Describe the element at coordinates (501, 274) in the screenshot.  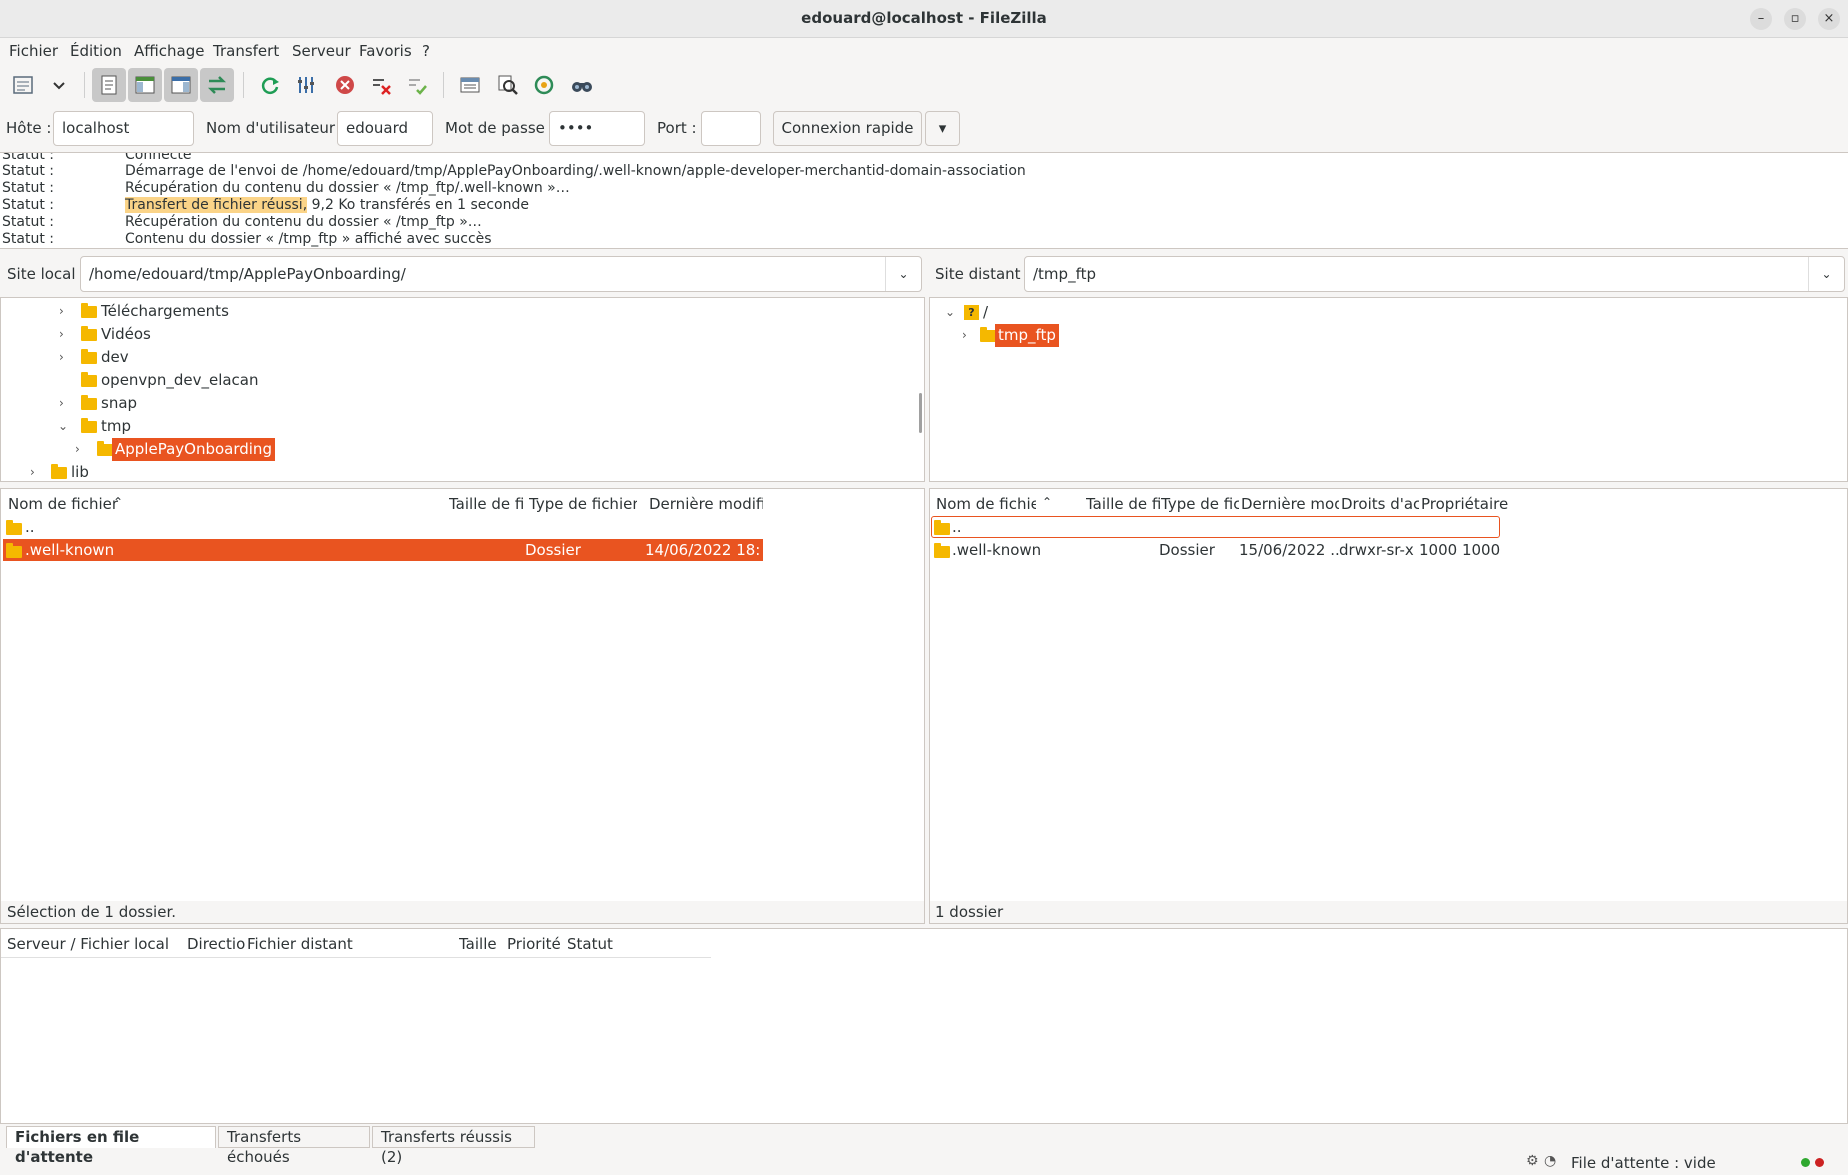
I see `local-path-combo: /home/edouard/tmp/ApplePayOnboarding/ ⌄` at that location.